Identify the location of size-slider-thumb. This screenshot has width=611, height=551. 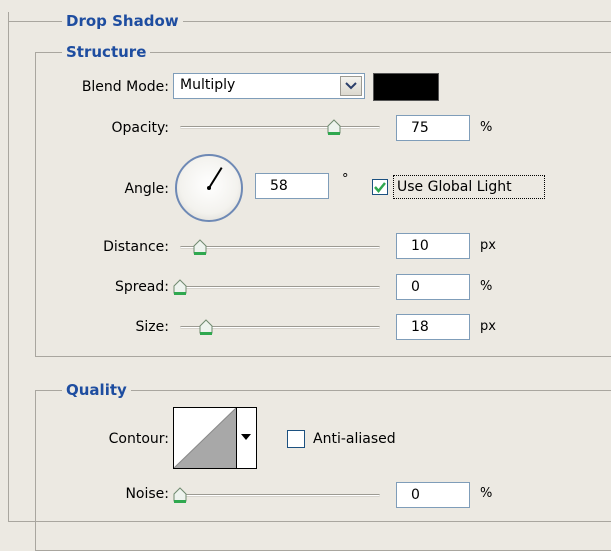
(206, 327).